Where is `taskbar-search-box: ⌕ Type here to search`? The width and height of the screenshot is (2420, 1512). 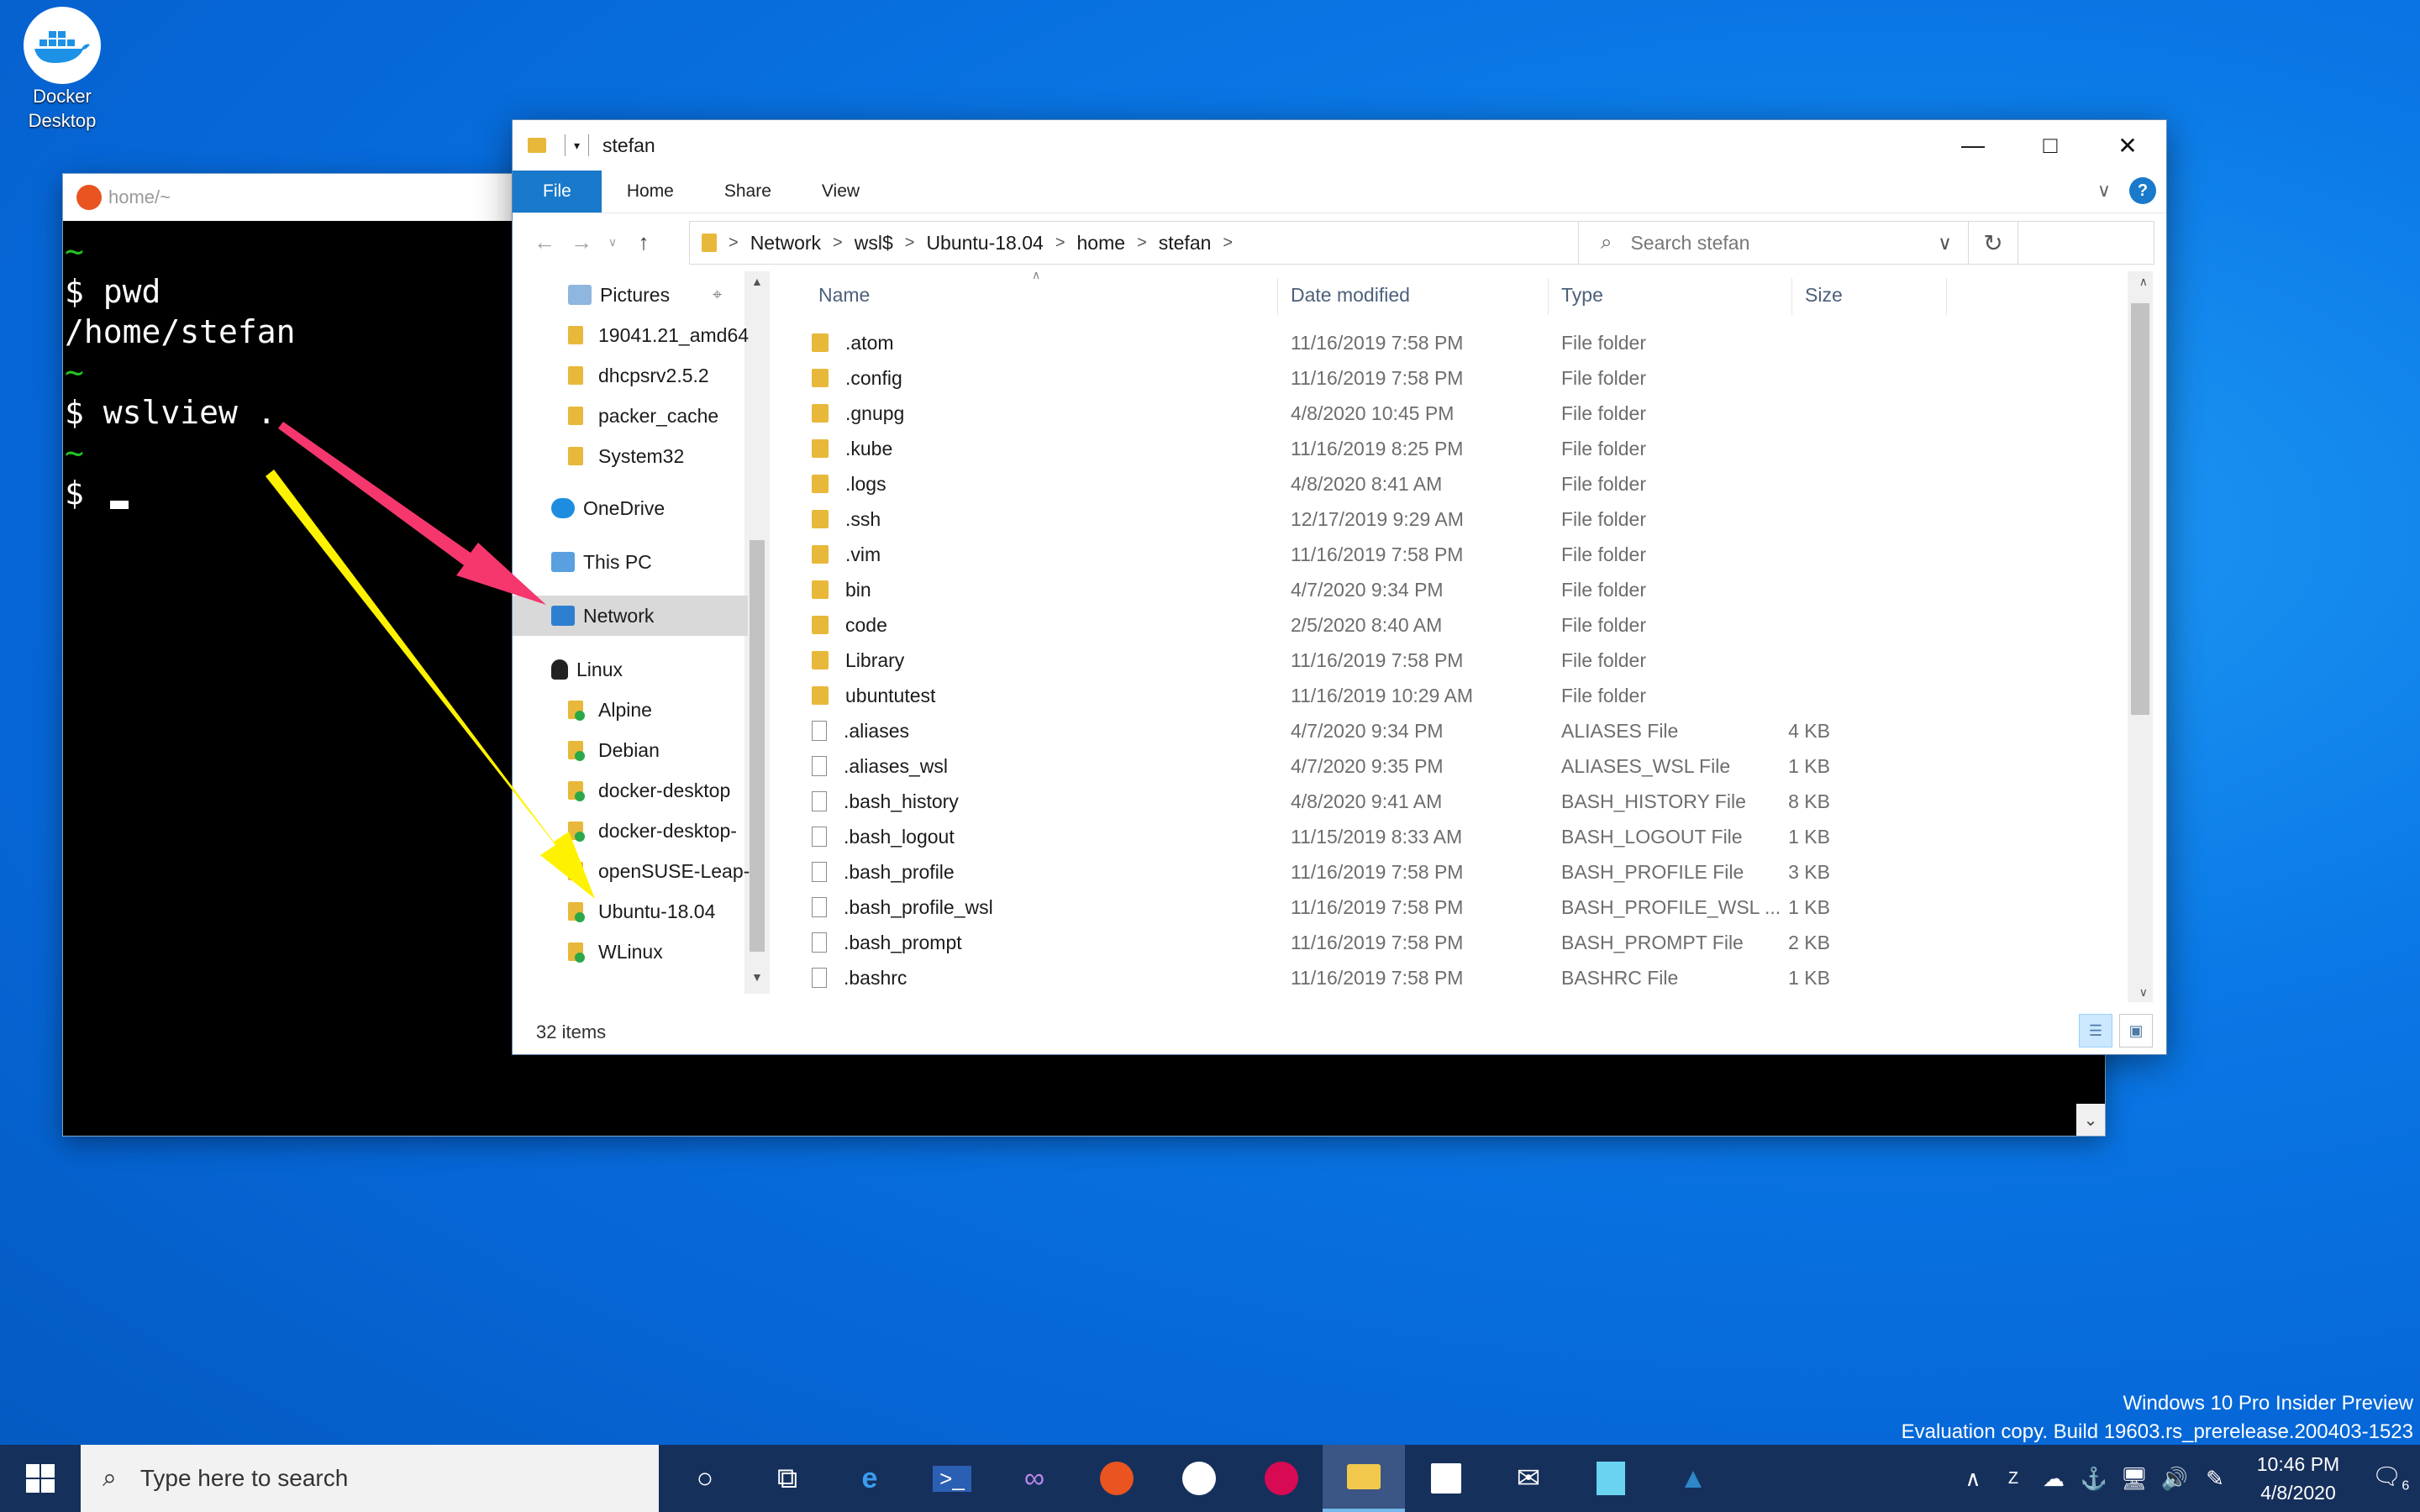 taskbar-search-box: ⌕ Type here to search is located at coordinates (370, 1478).